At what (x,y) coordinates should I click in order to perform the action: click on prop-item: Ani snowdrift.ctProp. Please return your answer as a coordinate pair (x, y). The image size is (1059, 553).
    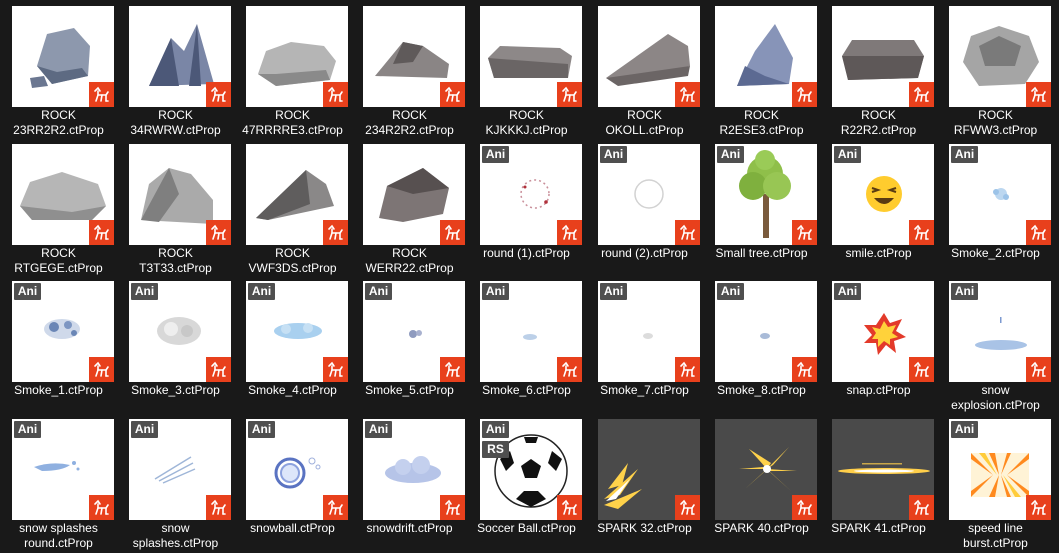
    Looking at the image, I should click on (409, 482).